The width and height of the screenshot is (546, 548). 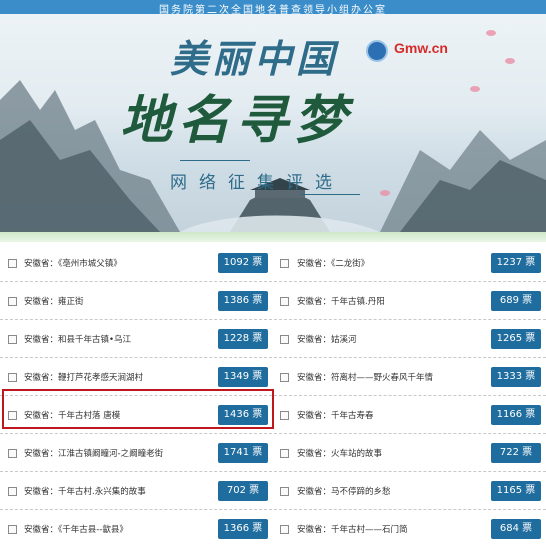 What do you see at coordinates (136, 529) in the screenshot?
I see `list-item: 安徽省：《千年古县--歙县》 1366 票` at bounding box center [136, 529].